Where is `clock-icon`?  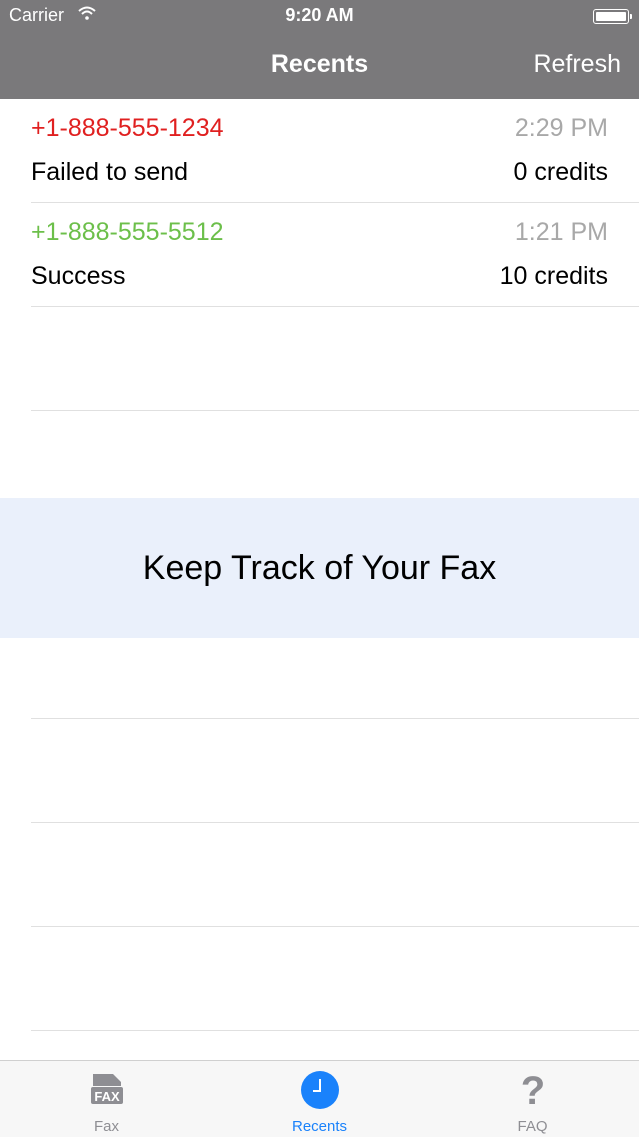
clock-icon is located at coordinates (320, 1092).